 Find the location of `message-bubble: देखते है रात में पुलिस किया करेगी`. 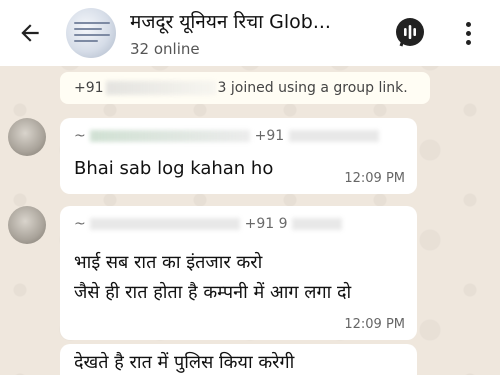

message-bubble: देखते है रात में पुलिस किया करेगी is located at coordinates (238, 359).